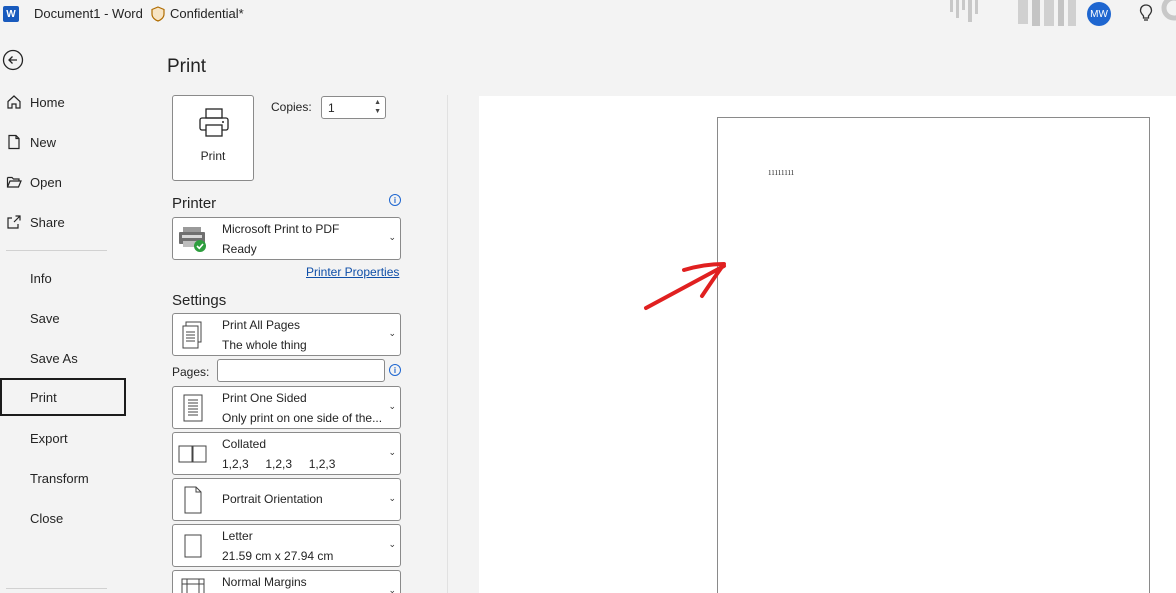 Image resolution: width=1176 pixels, height=593 pixels. Describe the element at coordinates (59, 478) in the screenshot. I see `nav-item-label: Transform` at that location.